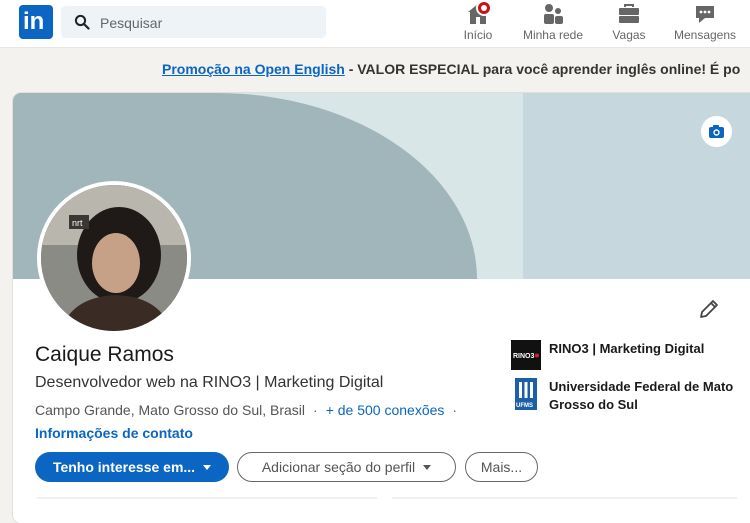 Image resolution: width=750 pixels, height=523 pixels. I want to click on ufms-logo-text: UFMS, so click(524, 406).